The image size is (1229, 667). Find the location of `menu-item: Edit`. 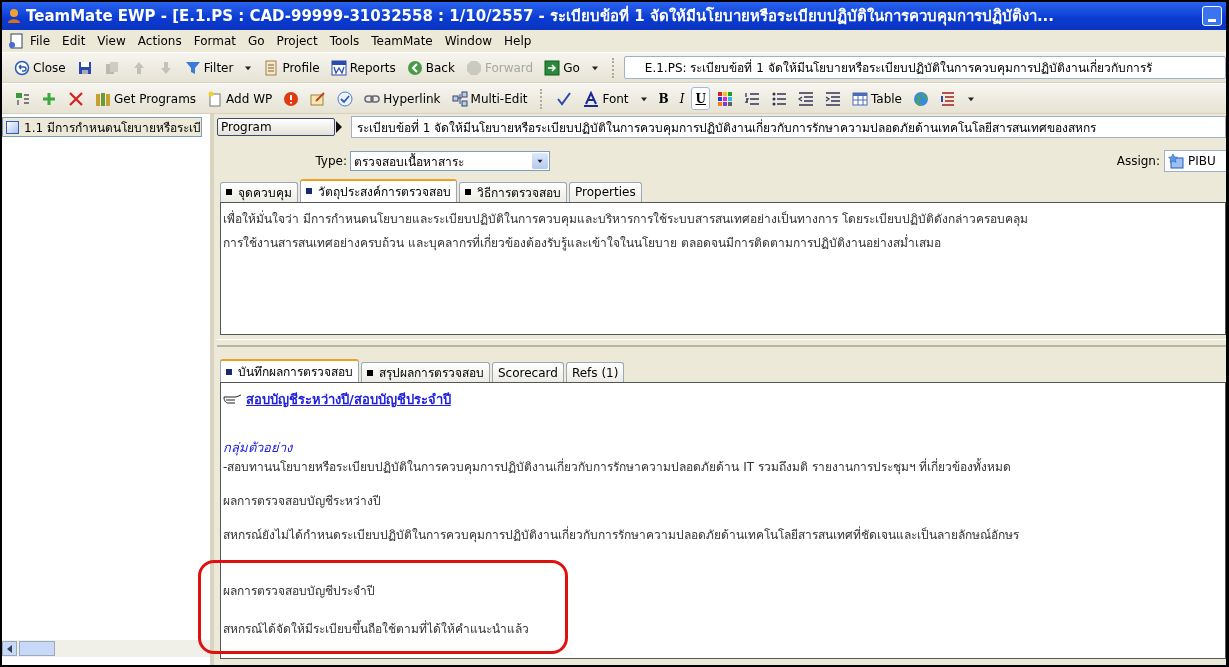

menu-item: Edit is located at coordinates (74, 41).